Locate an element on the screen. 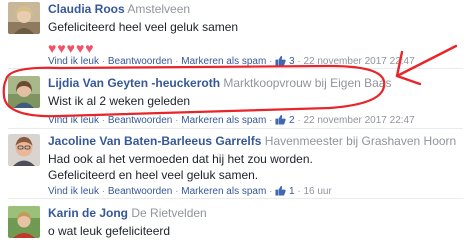  author-name: Lijdia Van Geyten -heuckeroth is located at coordinates (134, 83).